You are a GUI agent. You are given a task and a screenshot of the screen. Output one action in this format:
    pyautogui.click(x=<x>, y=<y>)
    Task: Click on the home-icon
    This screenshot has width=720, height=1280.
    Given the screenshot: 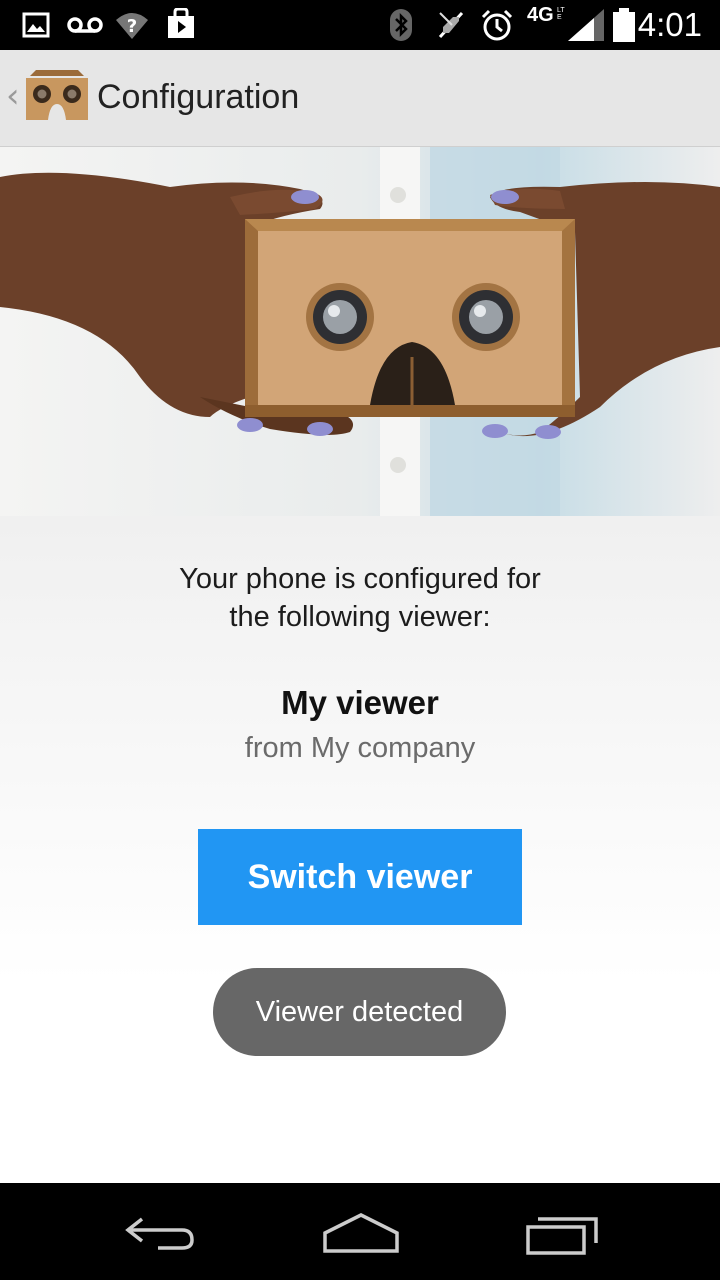 What is the action you would take?
    pyautogui.click(x=361, y=1233)
    